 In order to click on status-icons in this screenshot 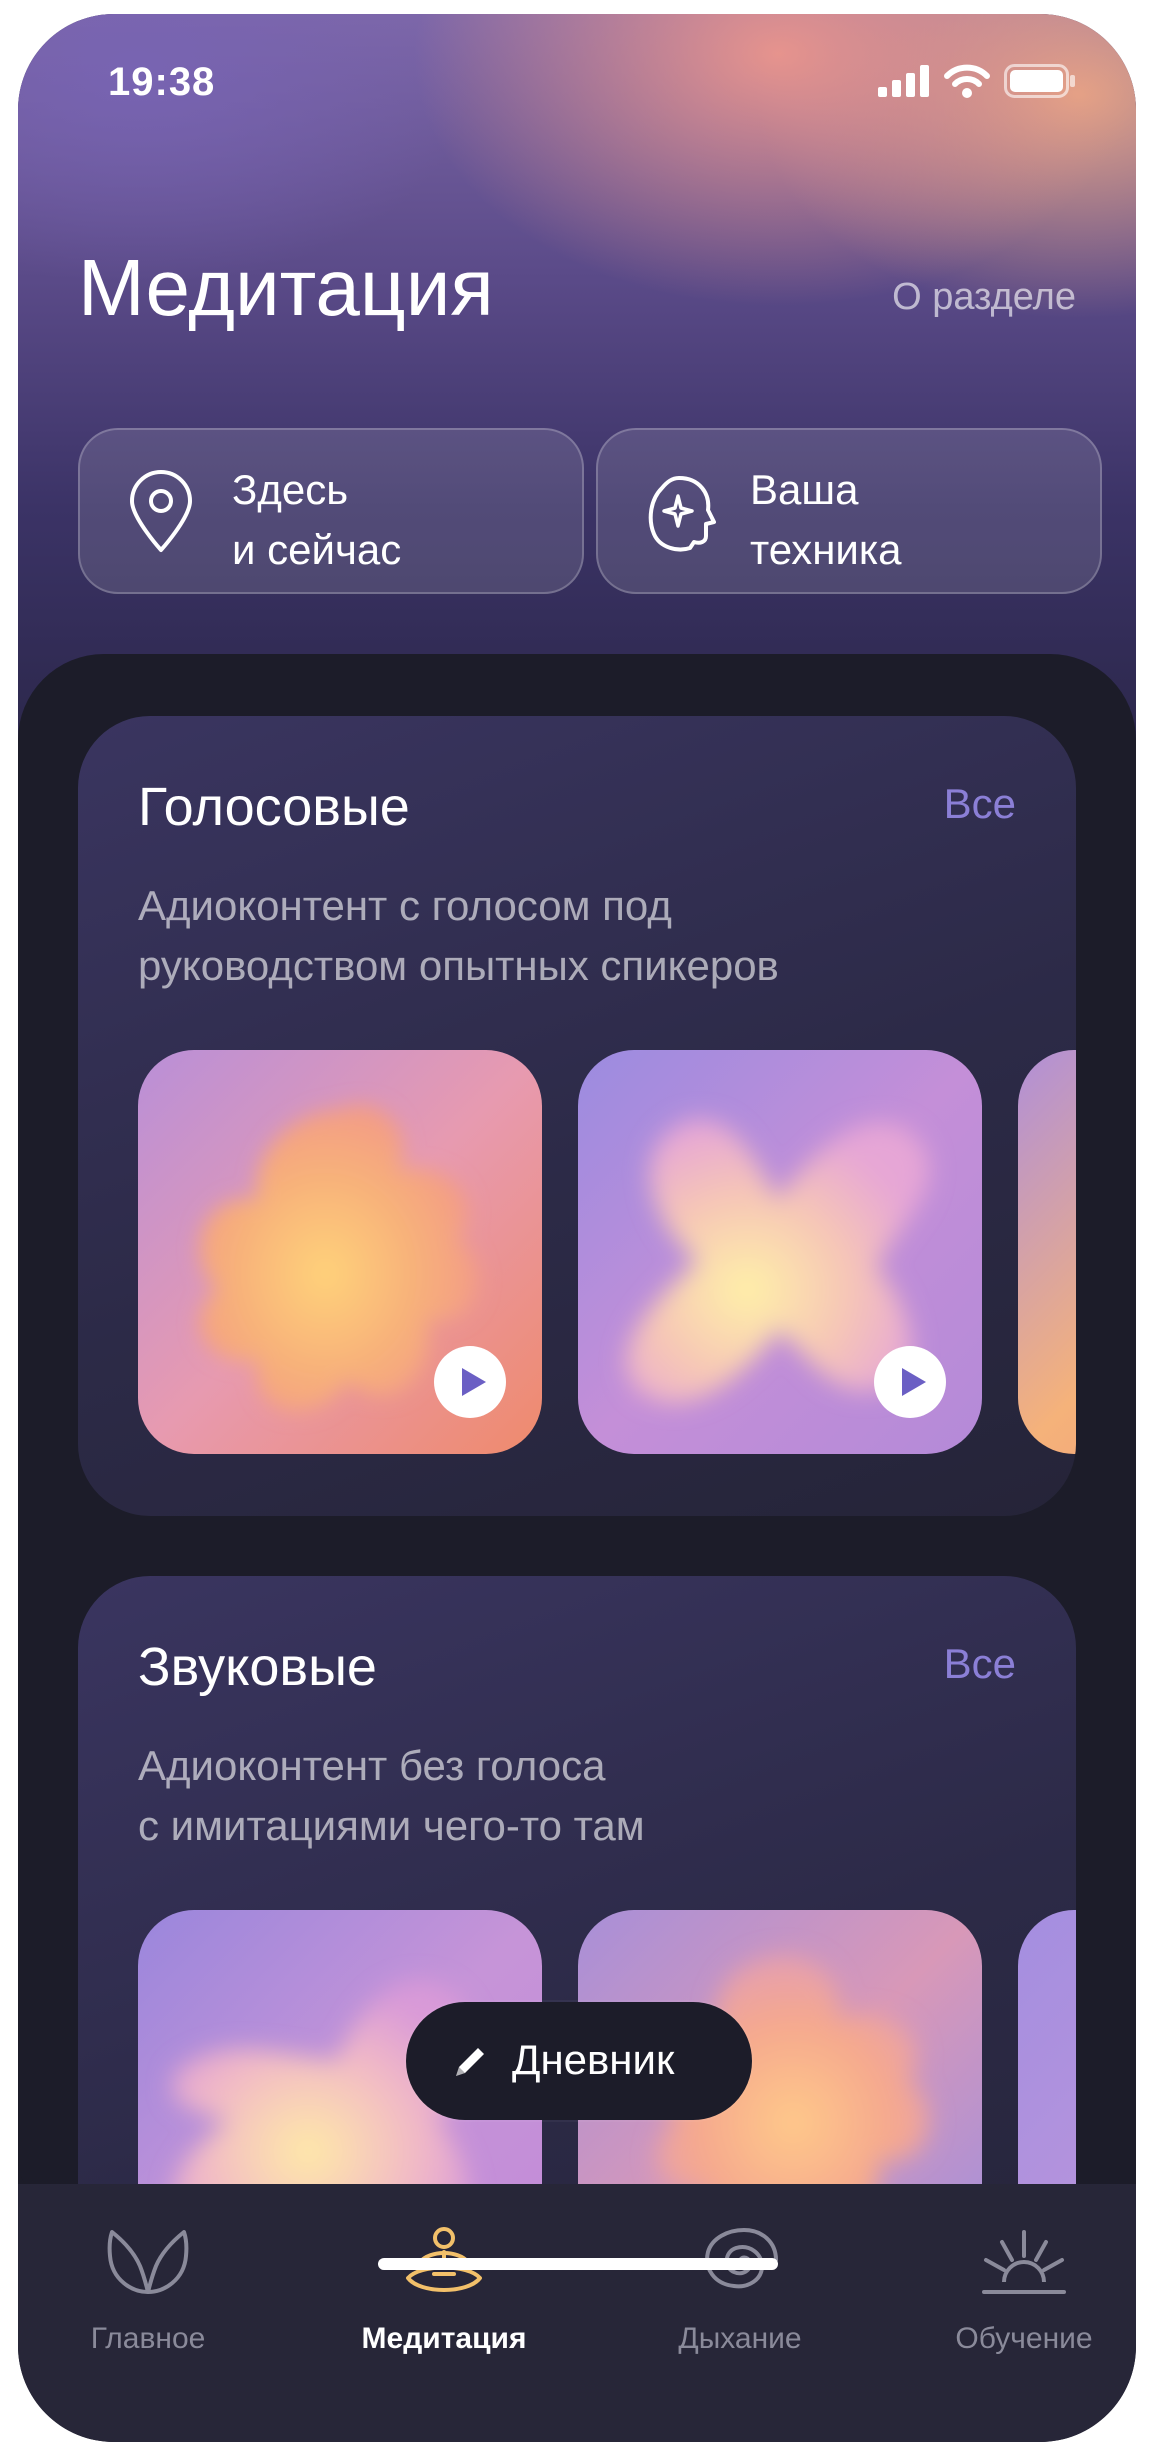, I will do `click(977, 81)`.